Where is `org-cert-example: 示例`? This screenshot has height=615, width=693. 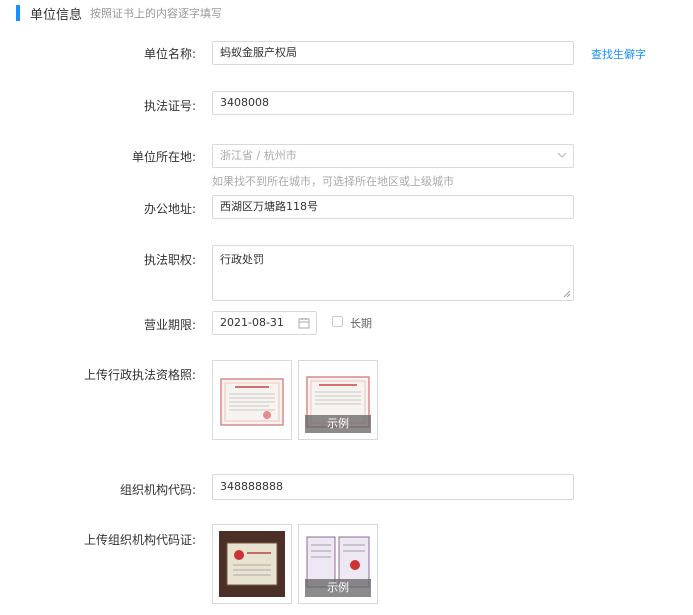
org-cert-example: 示例 is located at coordinates (338, 564).